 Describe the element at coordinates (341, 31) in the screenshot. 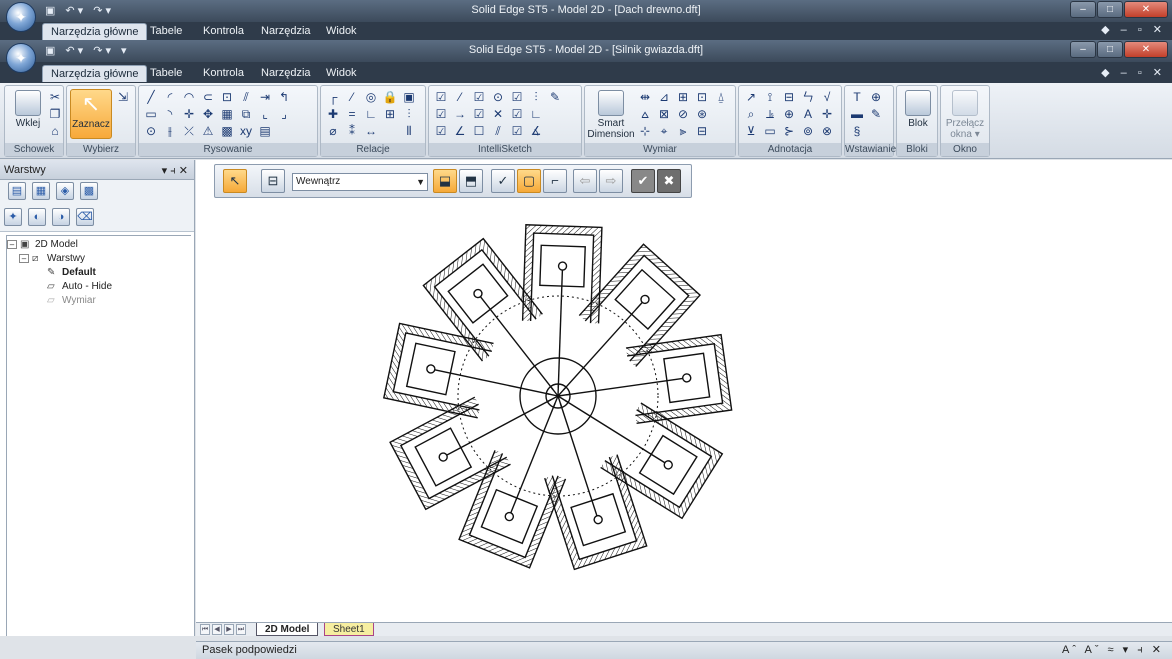

I see `tab-widok: Widok` at that location.